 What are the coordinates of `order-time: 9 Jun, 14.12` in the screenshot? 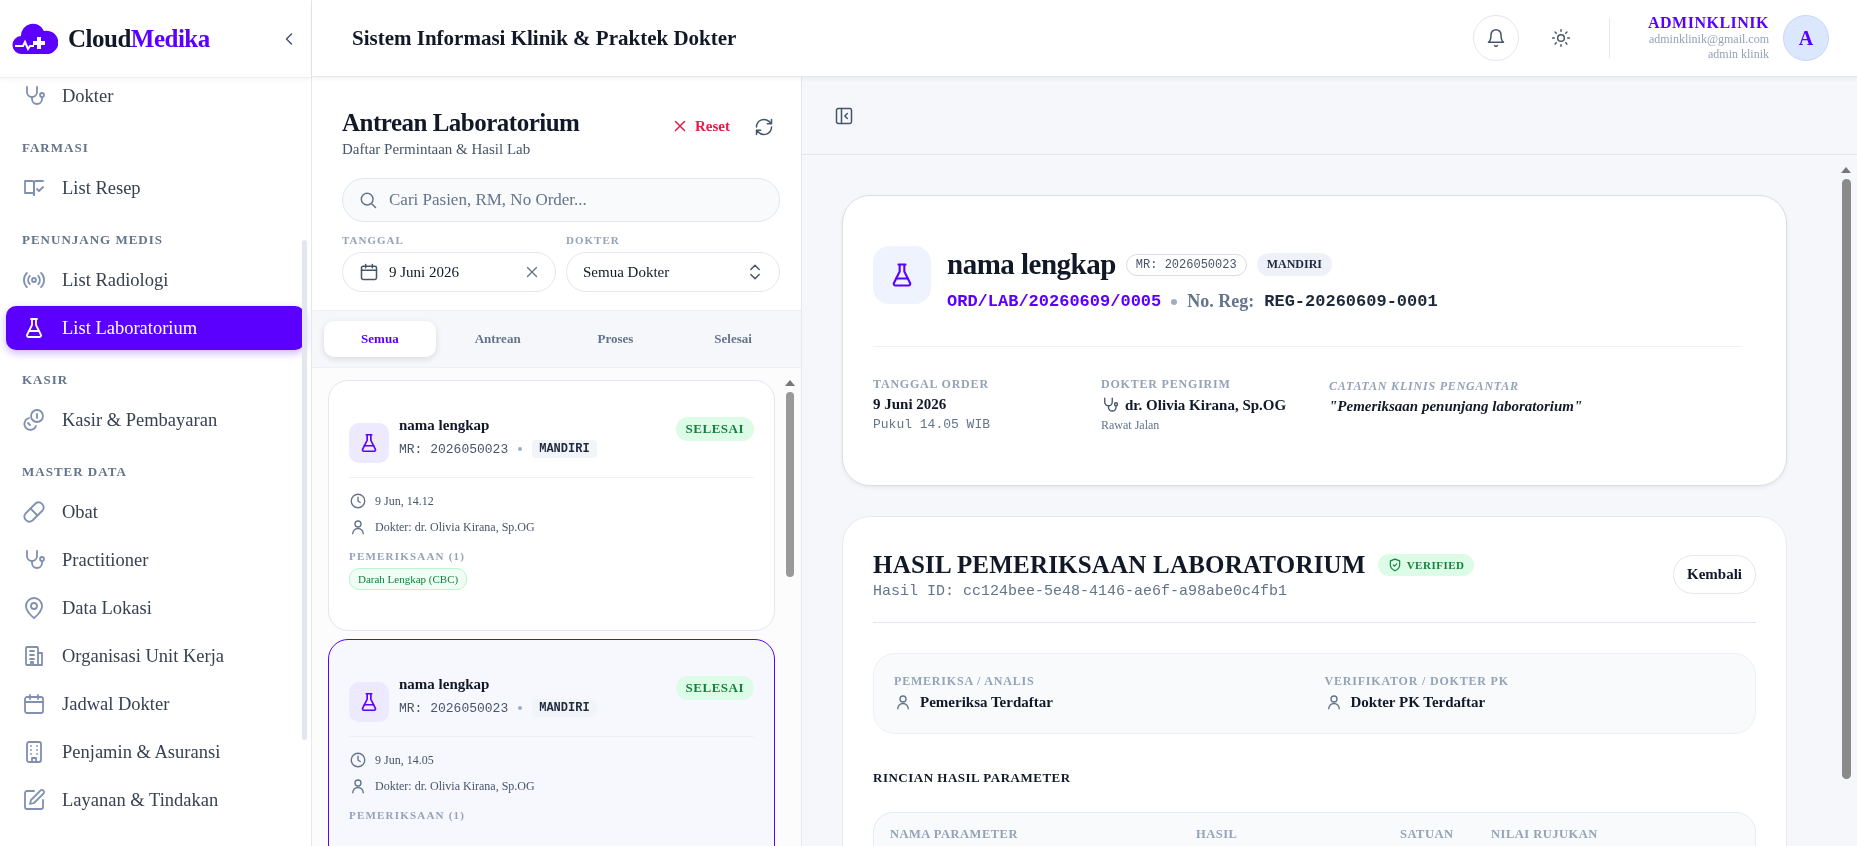 It's located at (404, 501).